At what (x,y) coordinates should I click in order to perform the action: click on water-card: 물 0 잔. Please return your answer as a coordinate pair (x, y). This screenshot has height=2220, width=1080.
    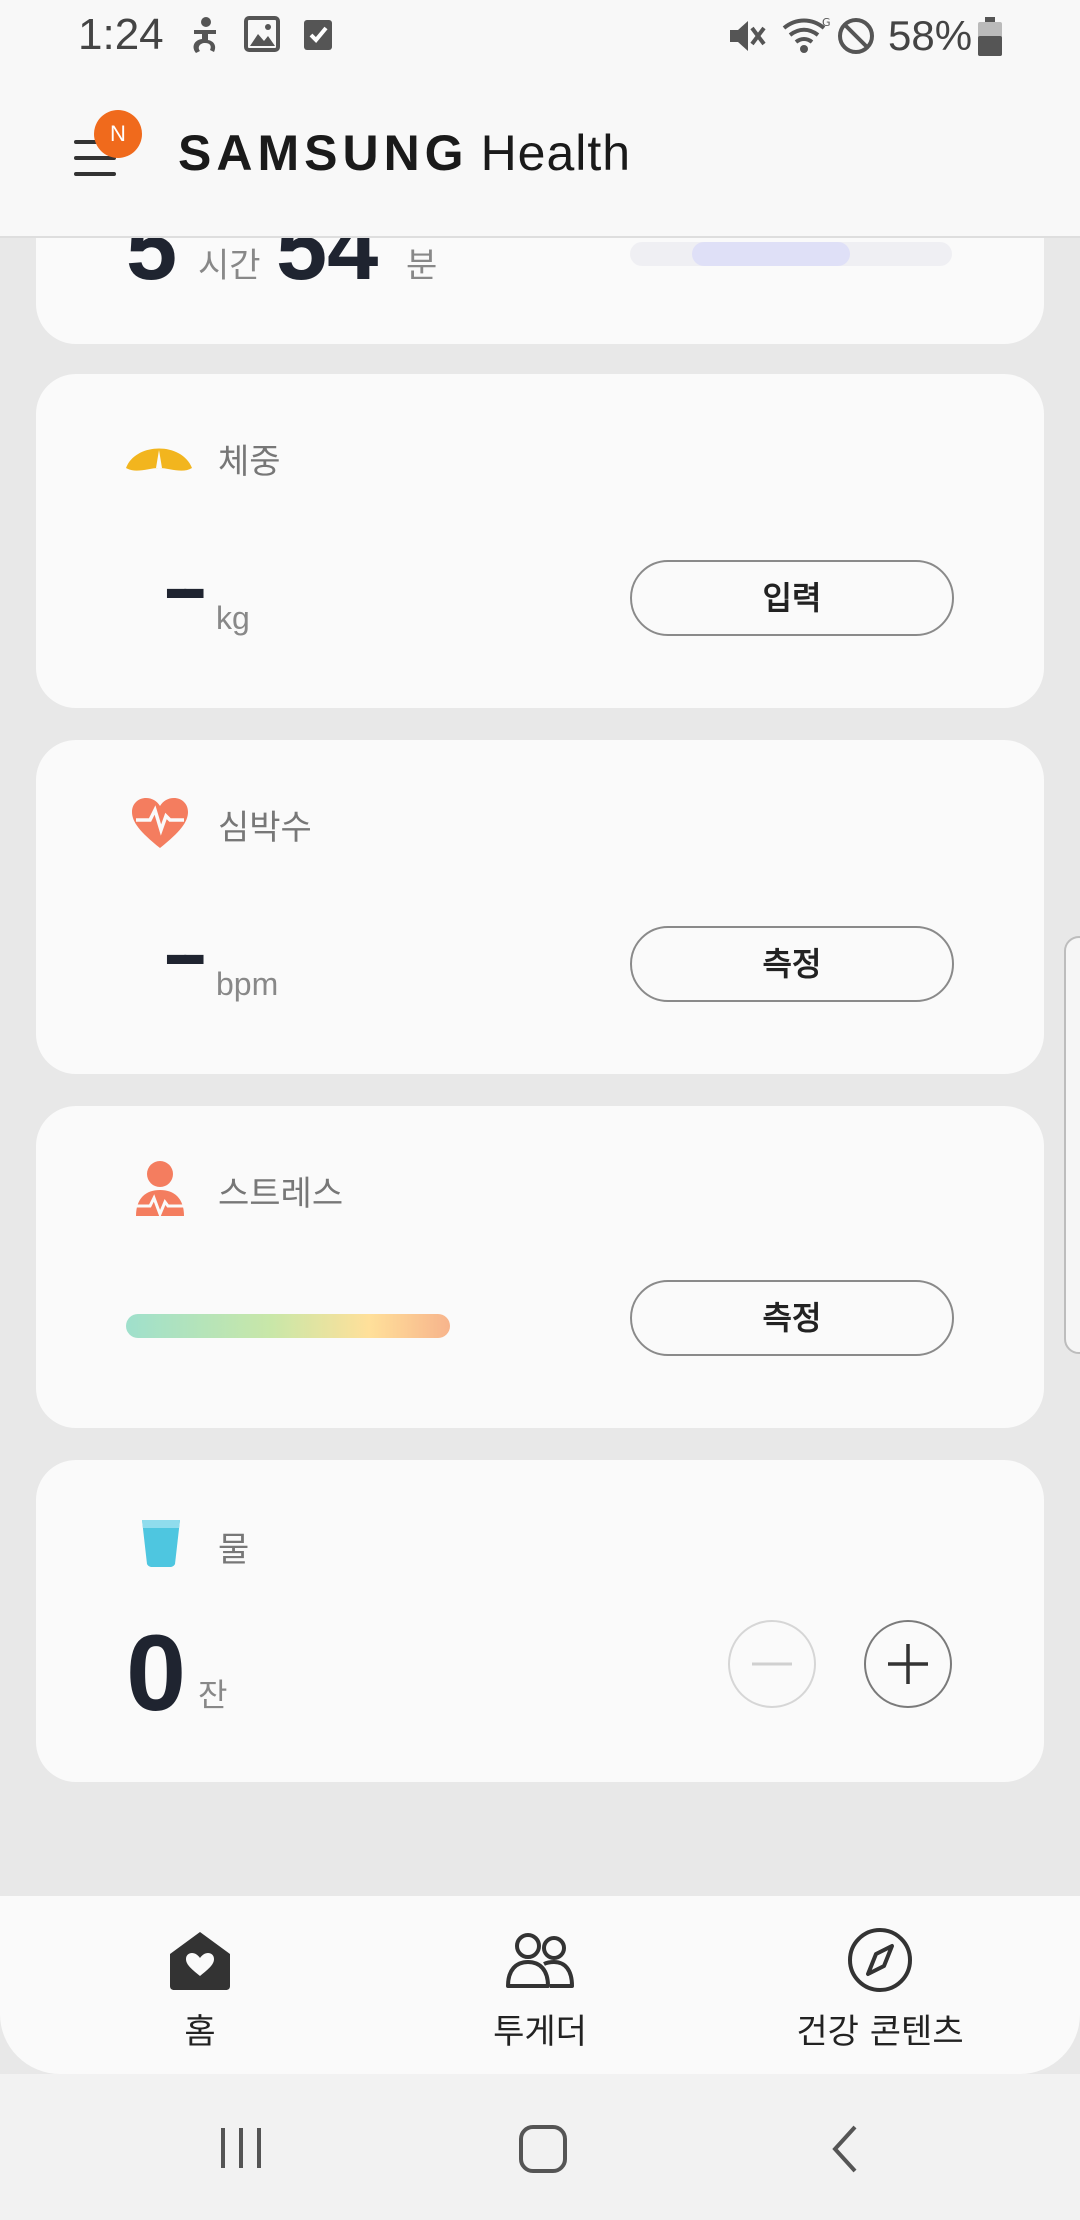
    Looking at the image, I should click on (540, 1621).